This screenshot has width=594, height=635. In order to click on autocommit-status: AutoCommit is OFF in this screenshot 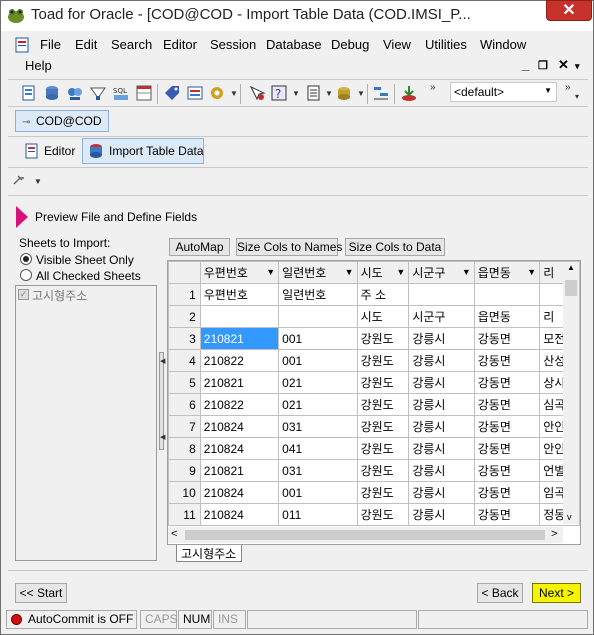, I will do `click(71, 619)`.